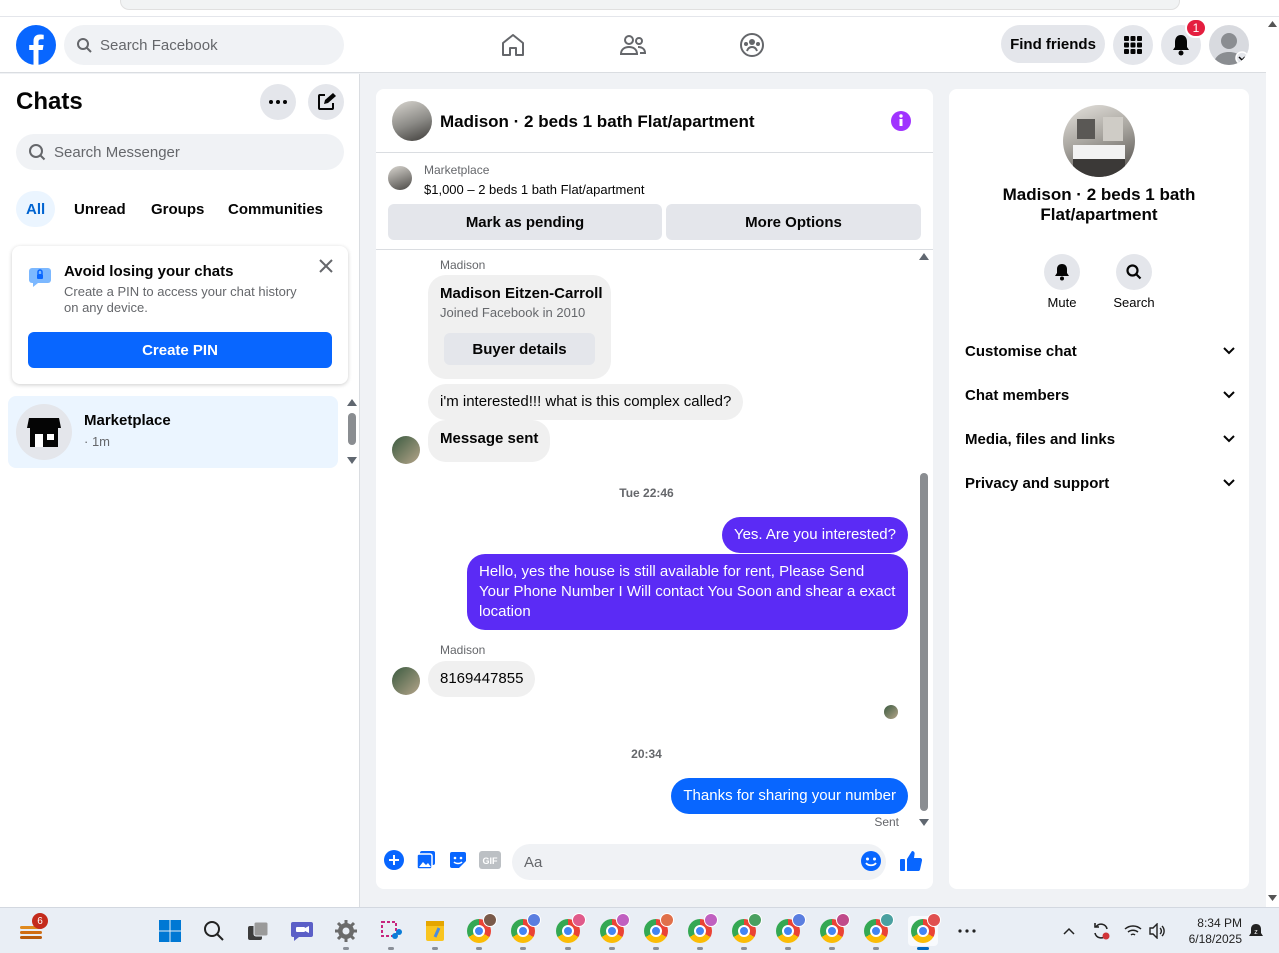 This screenshot has width=1279, height=953. Describe the element at coordinates (646, 754) in the screenshot. I see `timestamp: 20:34` at that location.